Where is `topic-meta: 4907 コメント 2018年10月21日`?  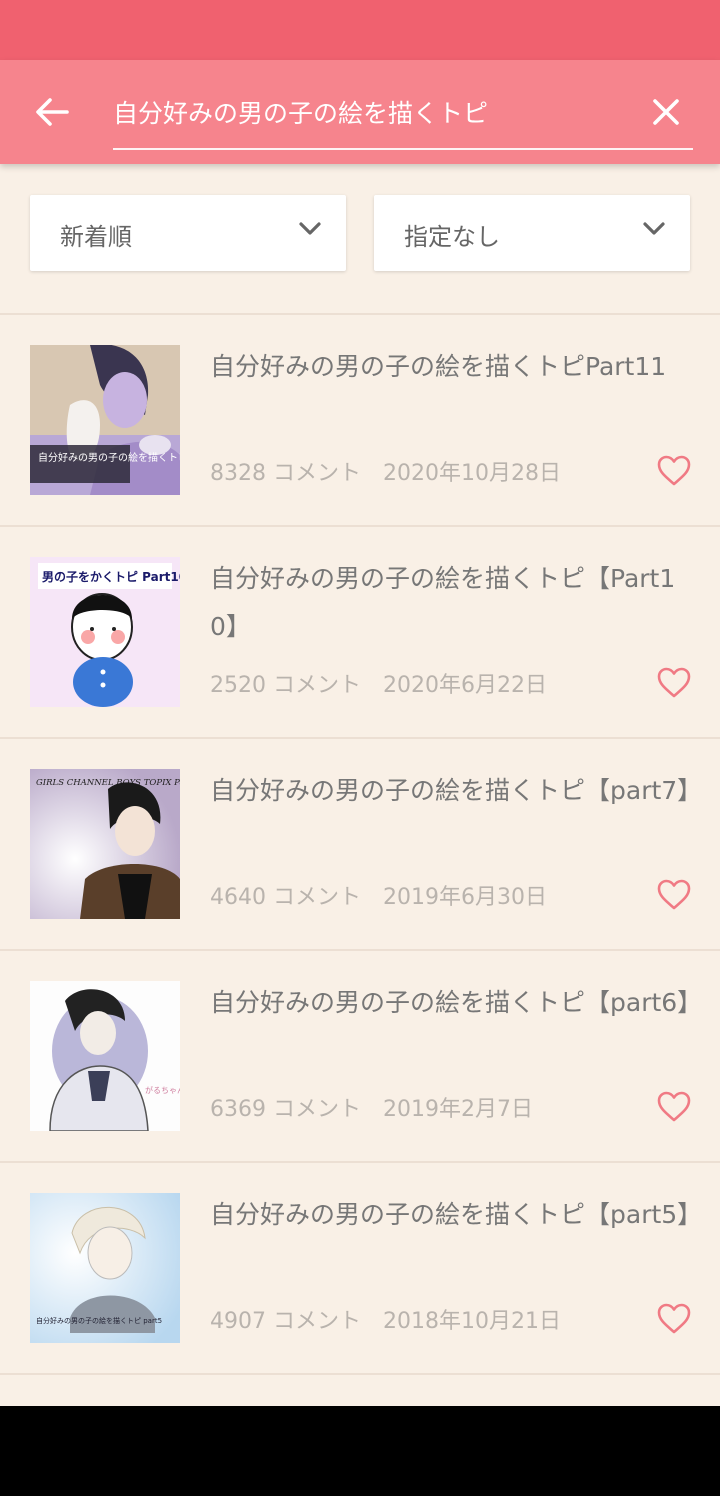 topic-meta: 4907 コメント 2018年10月21日 is located at coordinates (385, 1319).